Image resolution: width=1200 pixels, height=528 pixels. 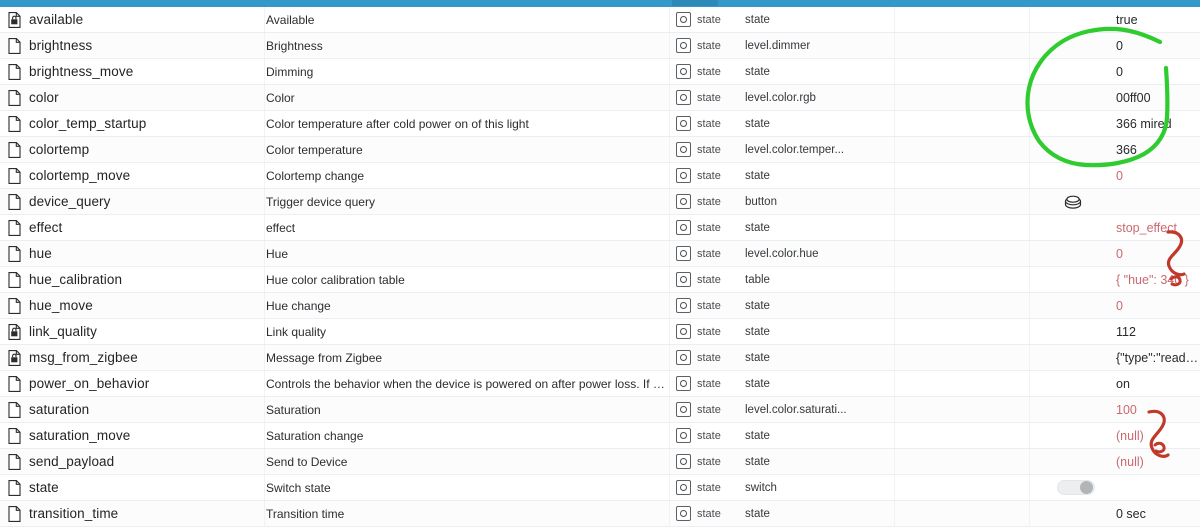 What do you see at coordinates (600, 228) in the screenshot?
I see `table-row: effect effect state state stop_effect` at bounding box center [600, 228].